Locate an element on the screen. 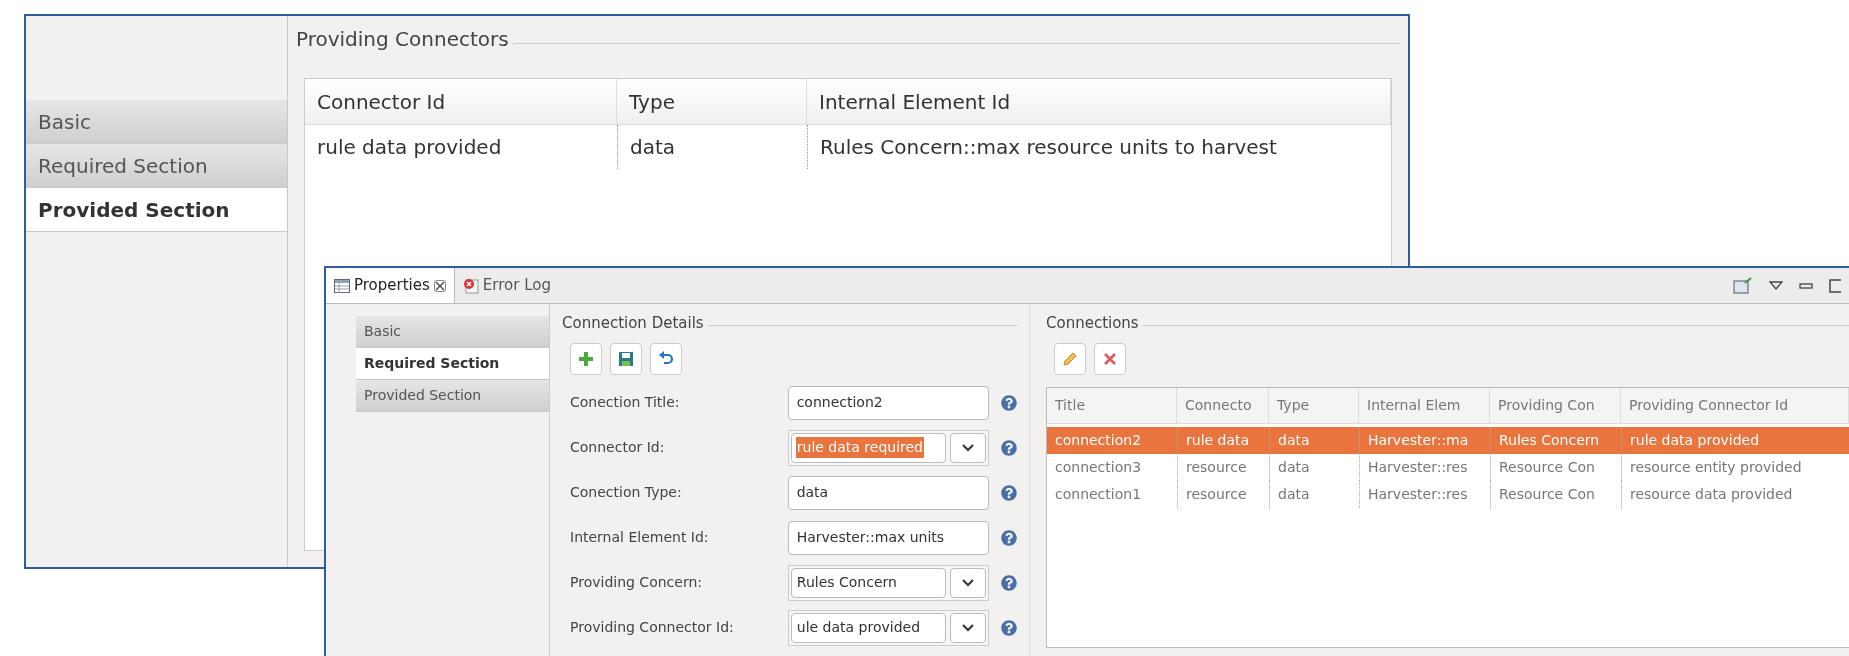 The height and width of the screenshot is (656, 1849). tab-label: Error Log is located at coordinates (516, 286).